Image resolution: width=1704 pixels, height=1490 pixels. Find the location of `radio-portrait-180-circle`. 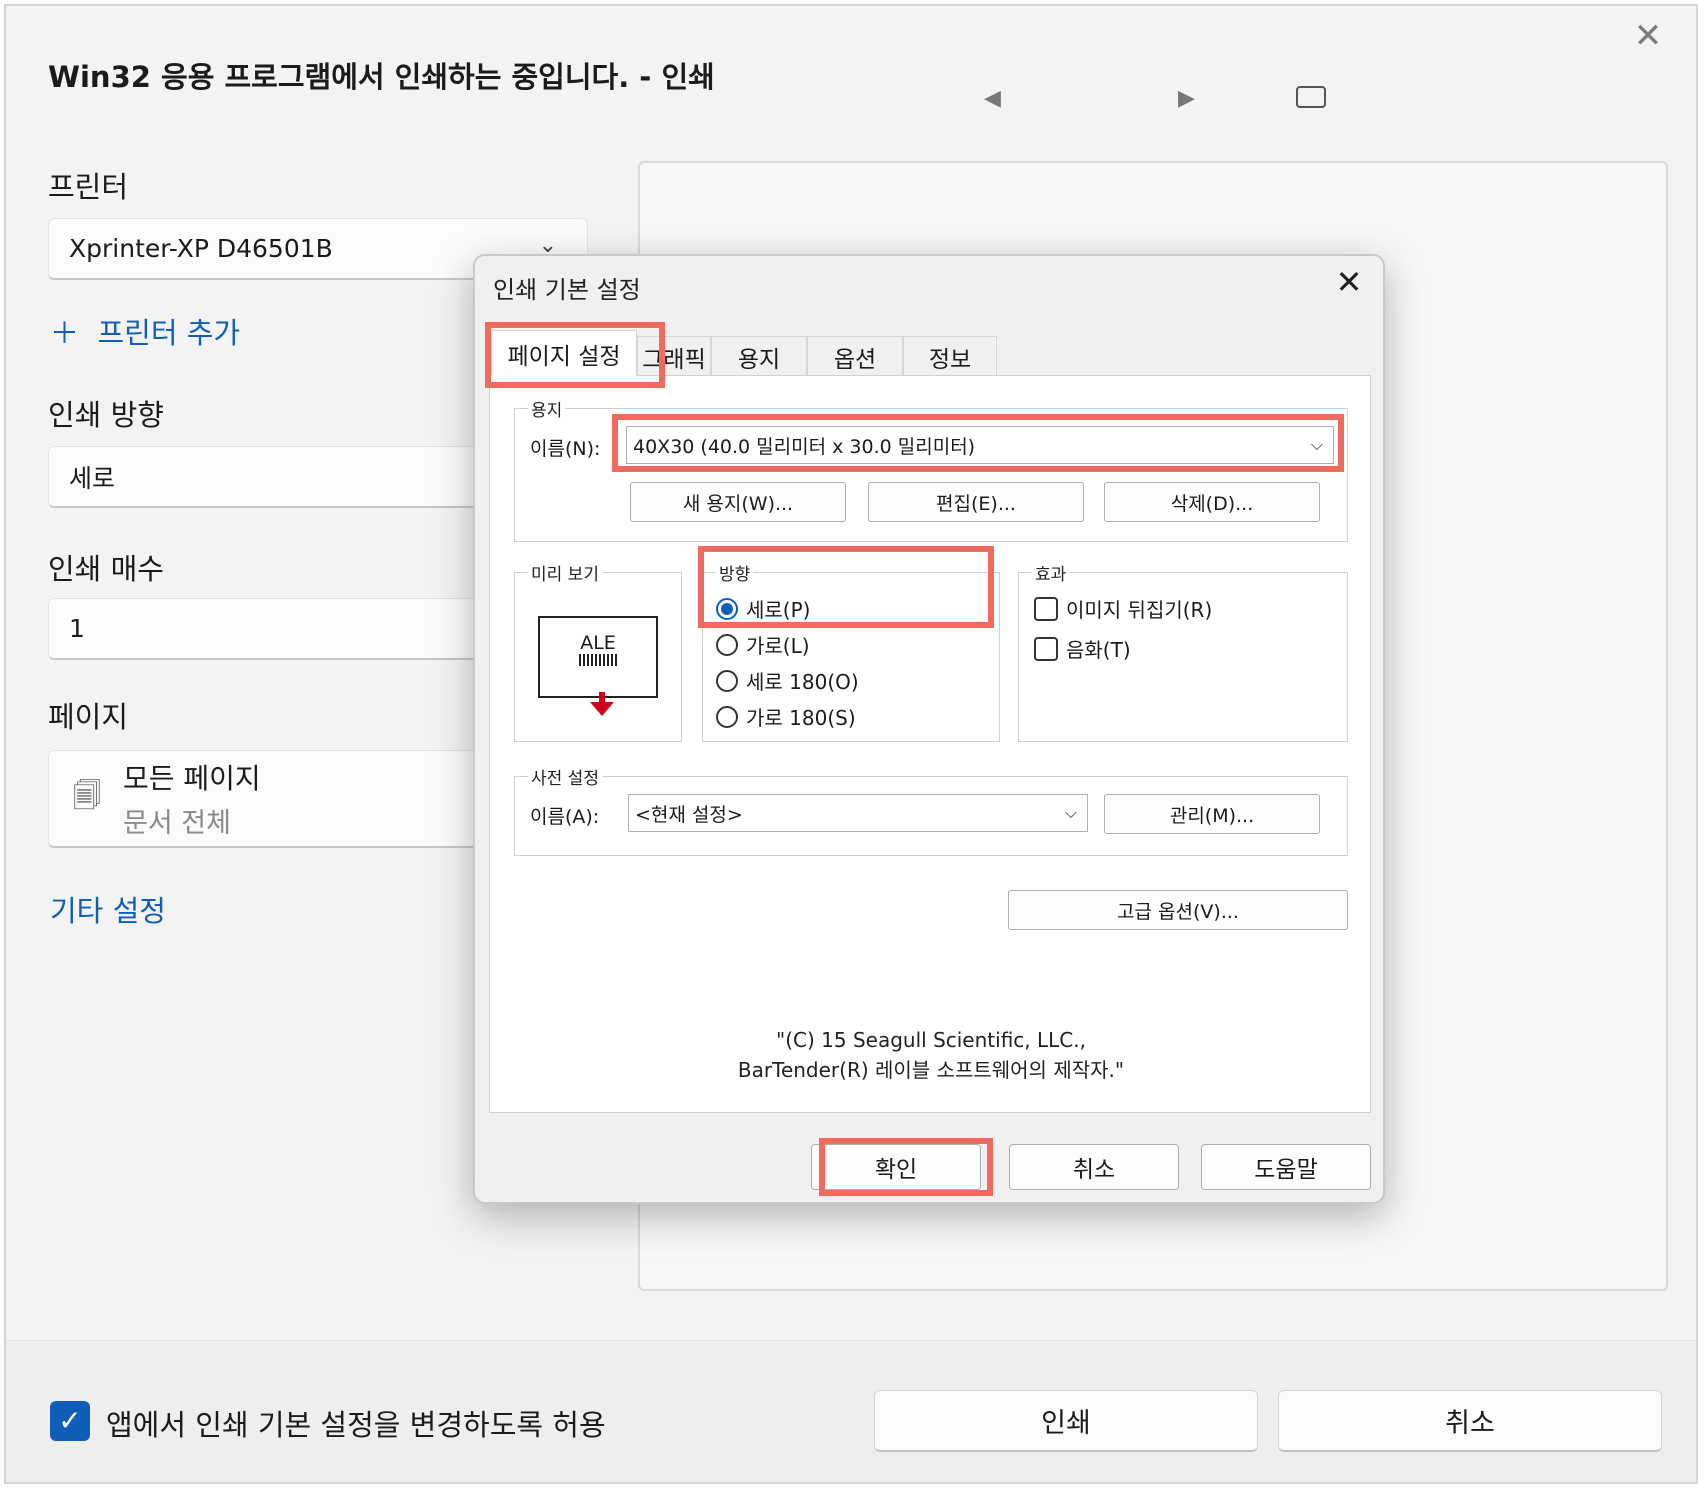

radio-portrait-180-circle is located at coordinates (727, 680).